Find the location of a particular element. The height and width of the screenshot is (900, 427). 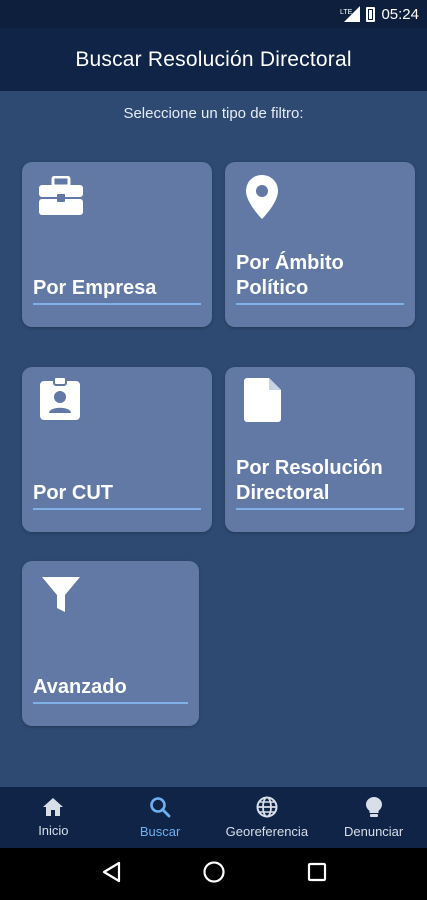

nav-item-georeferencia: Georeferencia is located at coordinates (267, 817).